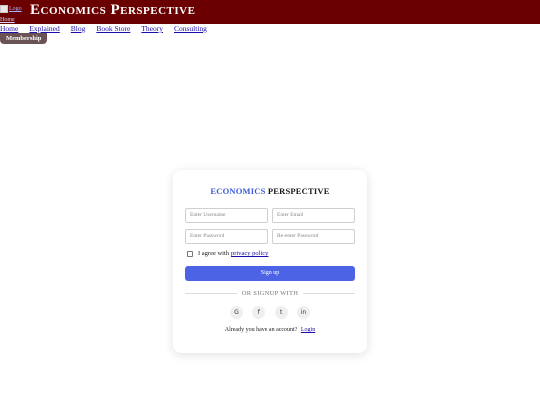 This screenshot has height=405, width=540. Describe the element at coordinates (152, 29) in the screenshot. I see `nav-link-theory: Theory` at that location.